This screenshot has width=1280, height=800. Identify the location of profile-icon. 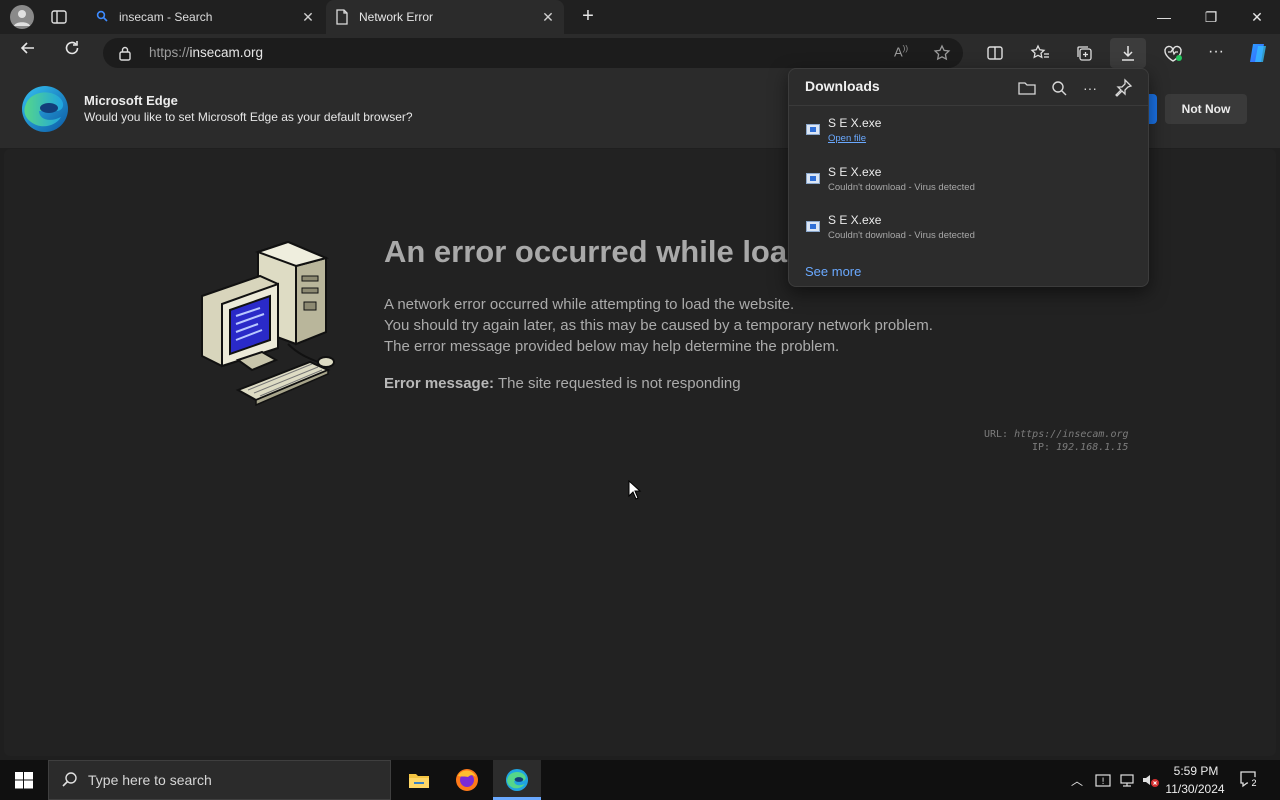
(22, 18).